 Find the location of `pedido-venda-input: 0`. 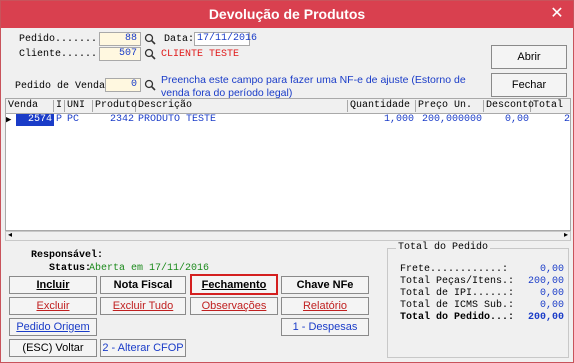

pedido-venda-input: 0 is located at coordinates (123, 85).